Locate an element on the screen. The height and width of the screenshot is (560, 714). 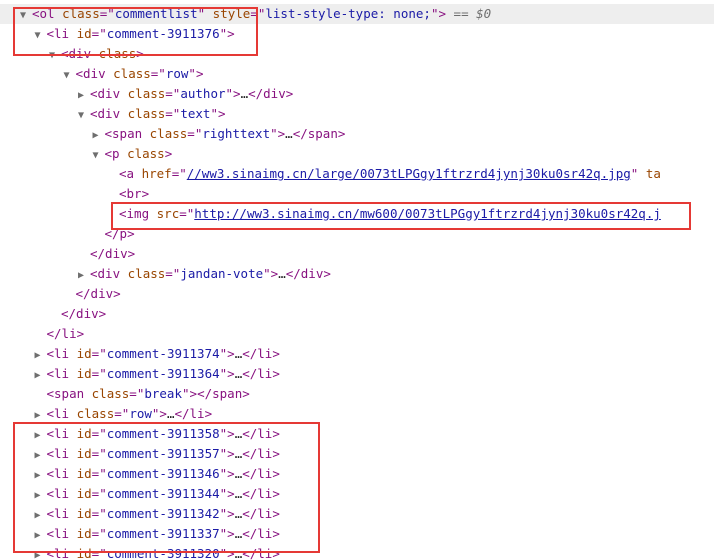
dom-token: commentlist is located at coordinates (156, 13).